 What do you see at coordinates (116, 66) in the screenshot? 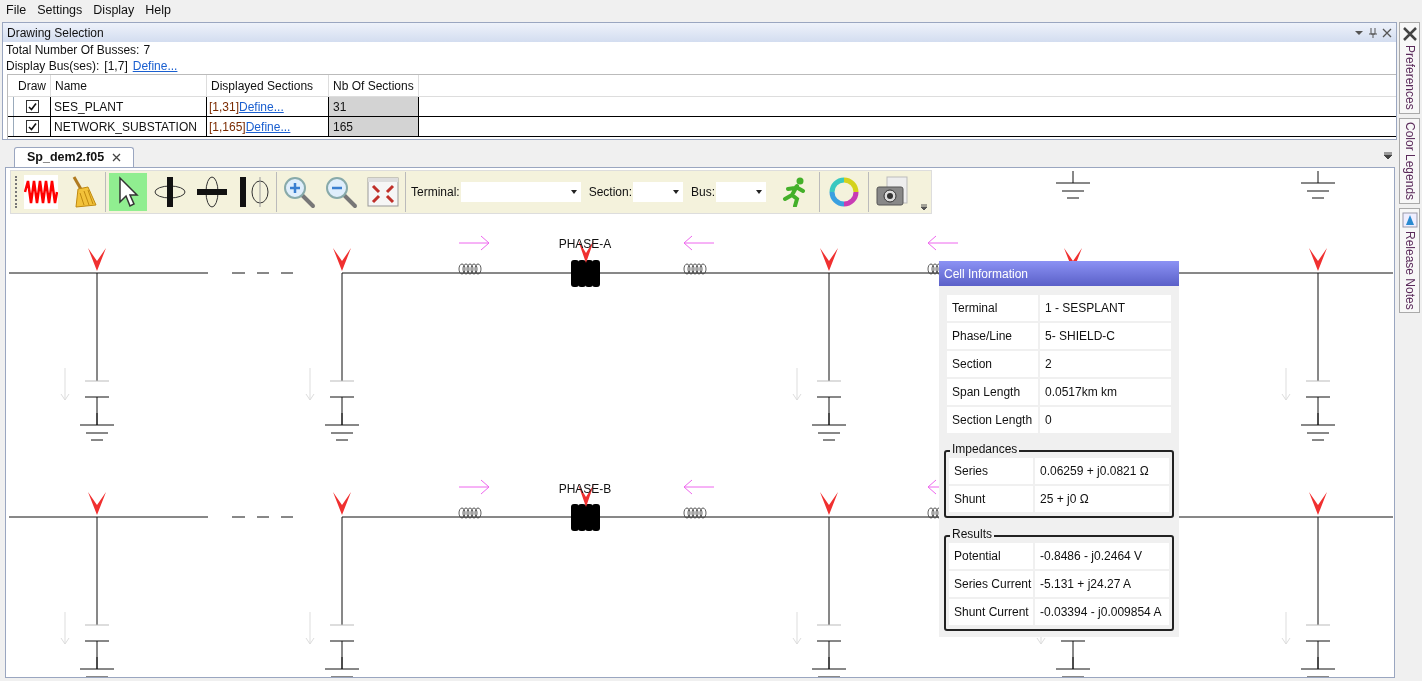
I see `display-buses-value: [1,7]` at bounding box center [116, 66].